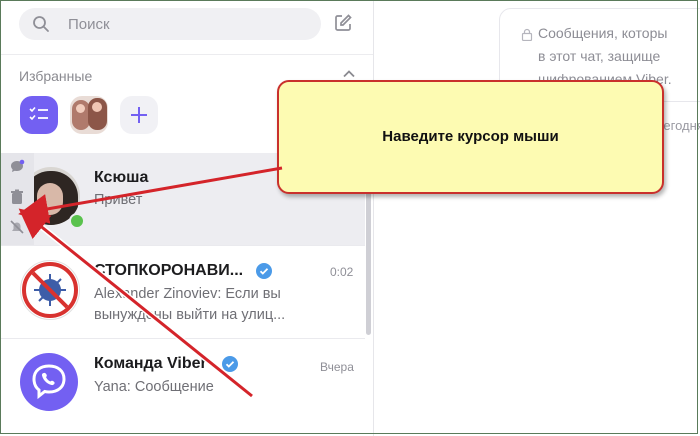 This screenshot has height=436, width=700. What do you see at coordinates (603, 33) in the screenshot?
I see `notice-line: Сообщения, которы` at bounding box center [603, 33].